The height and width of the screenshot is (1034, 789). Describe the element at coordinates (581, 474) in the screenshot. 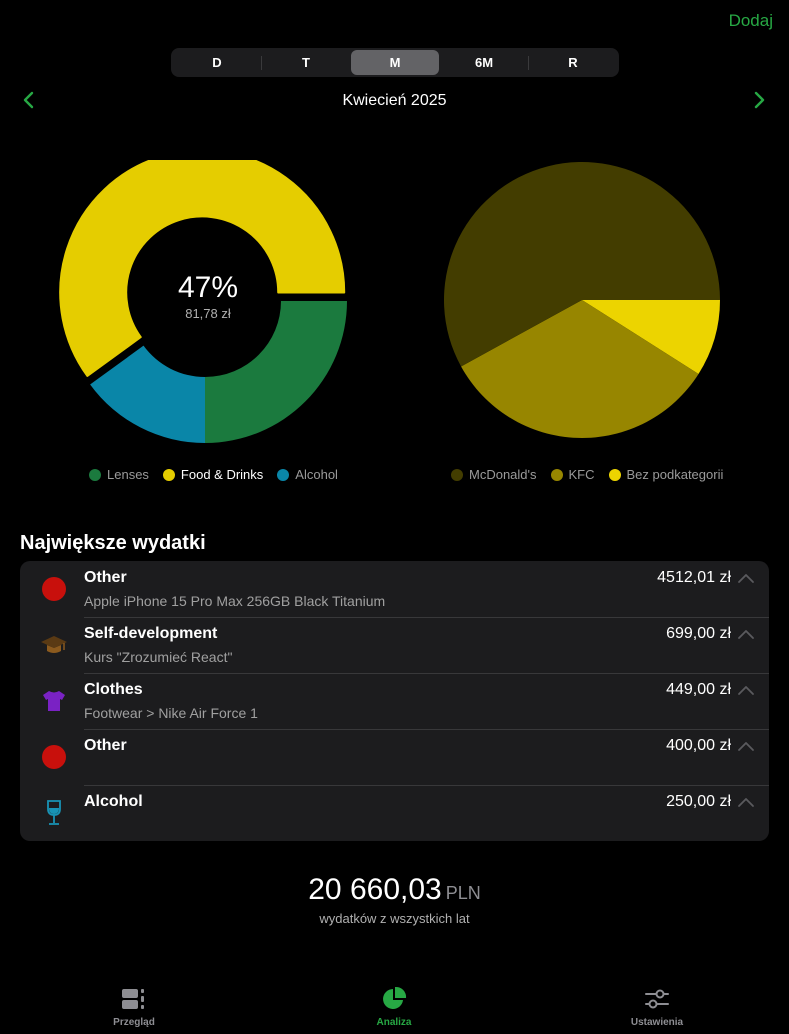

I see `legend-label: KFC` at that location.